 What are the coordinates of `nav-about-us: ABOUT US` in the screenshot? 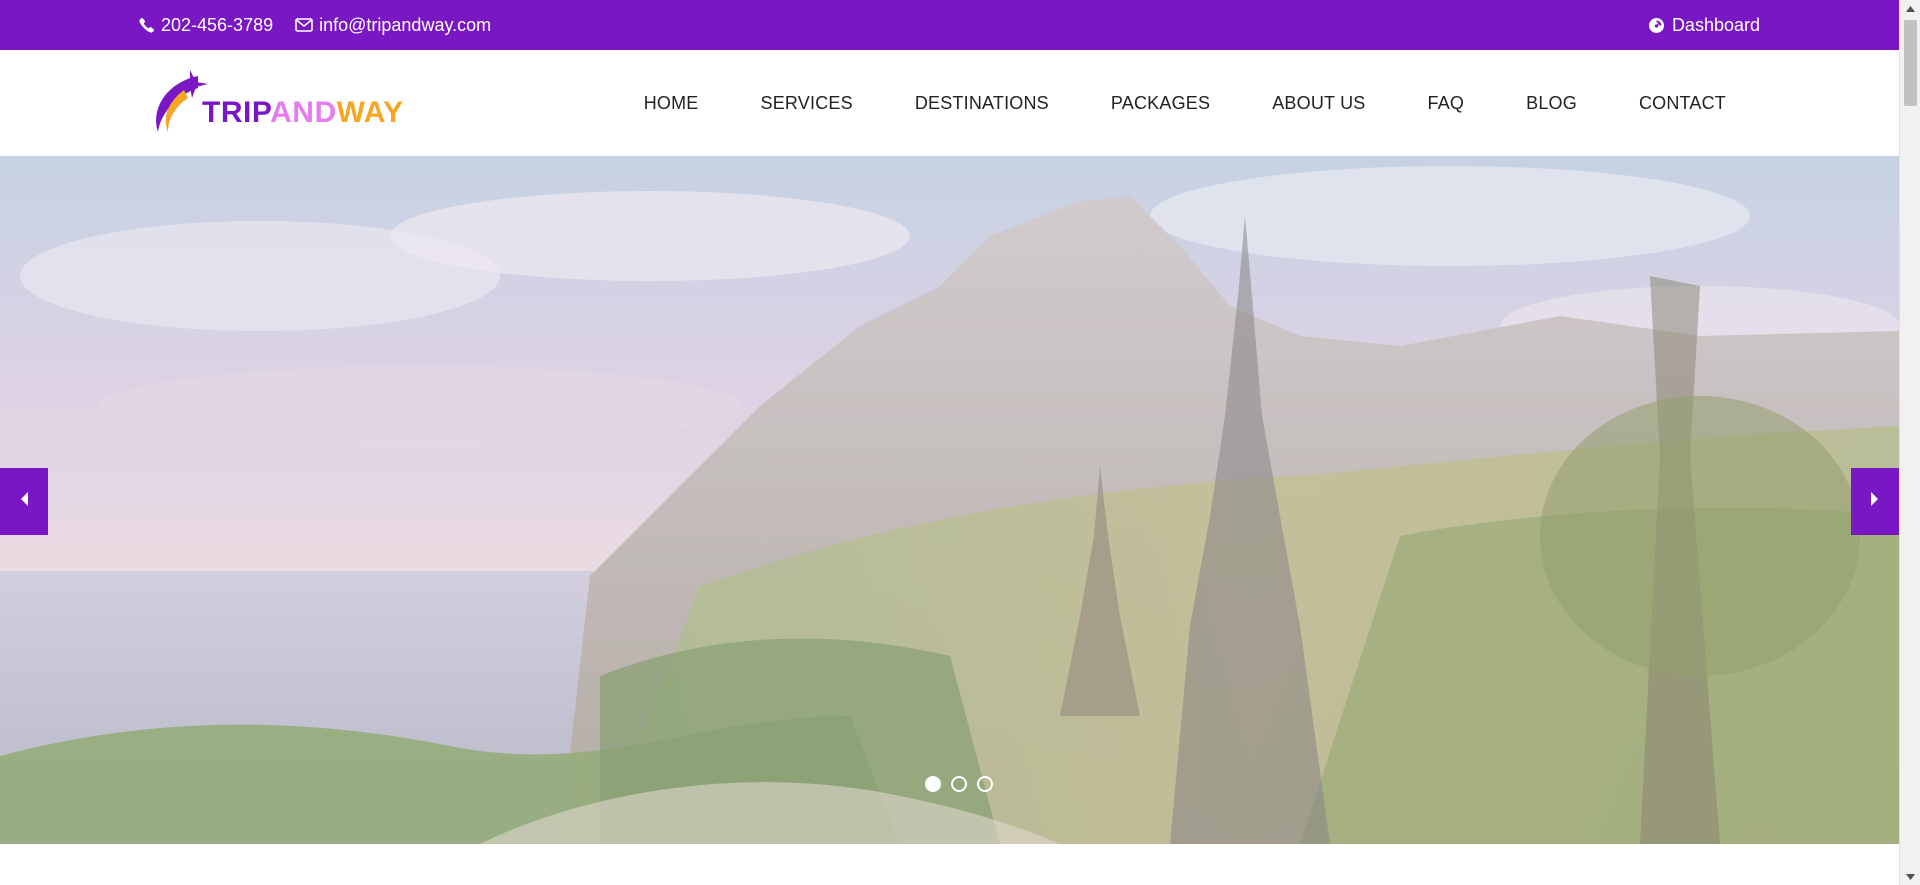 It's located at (1318, 103).